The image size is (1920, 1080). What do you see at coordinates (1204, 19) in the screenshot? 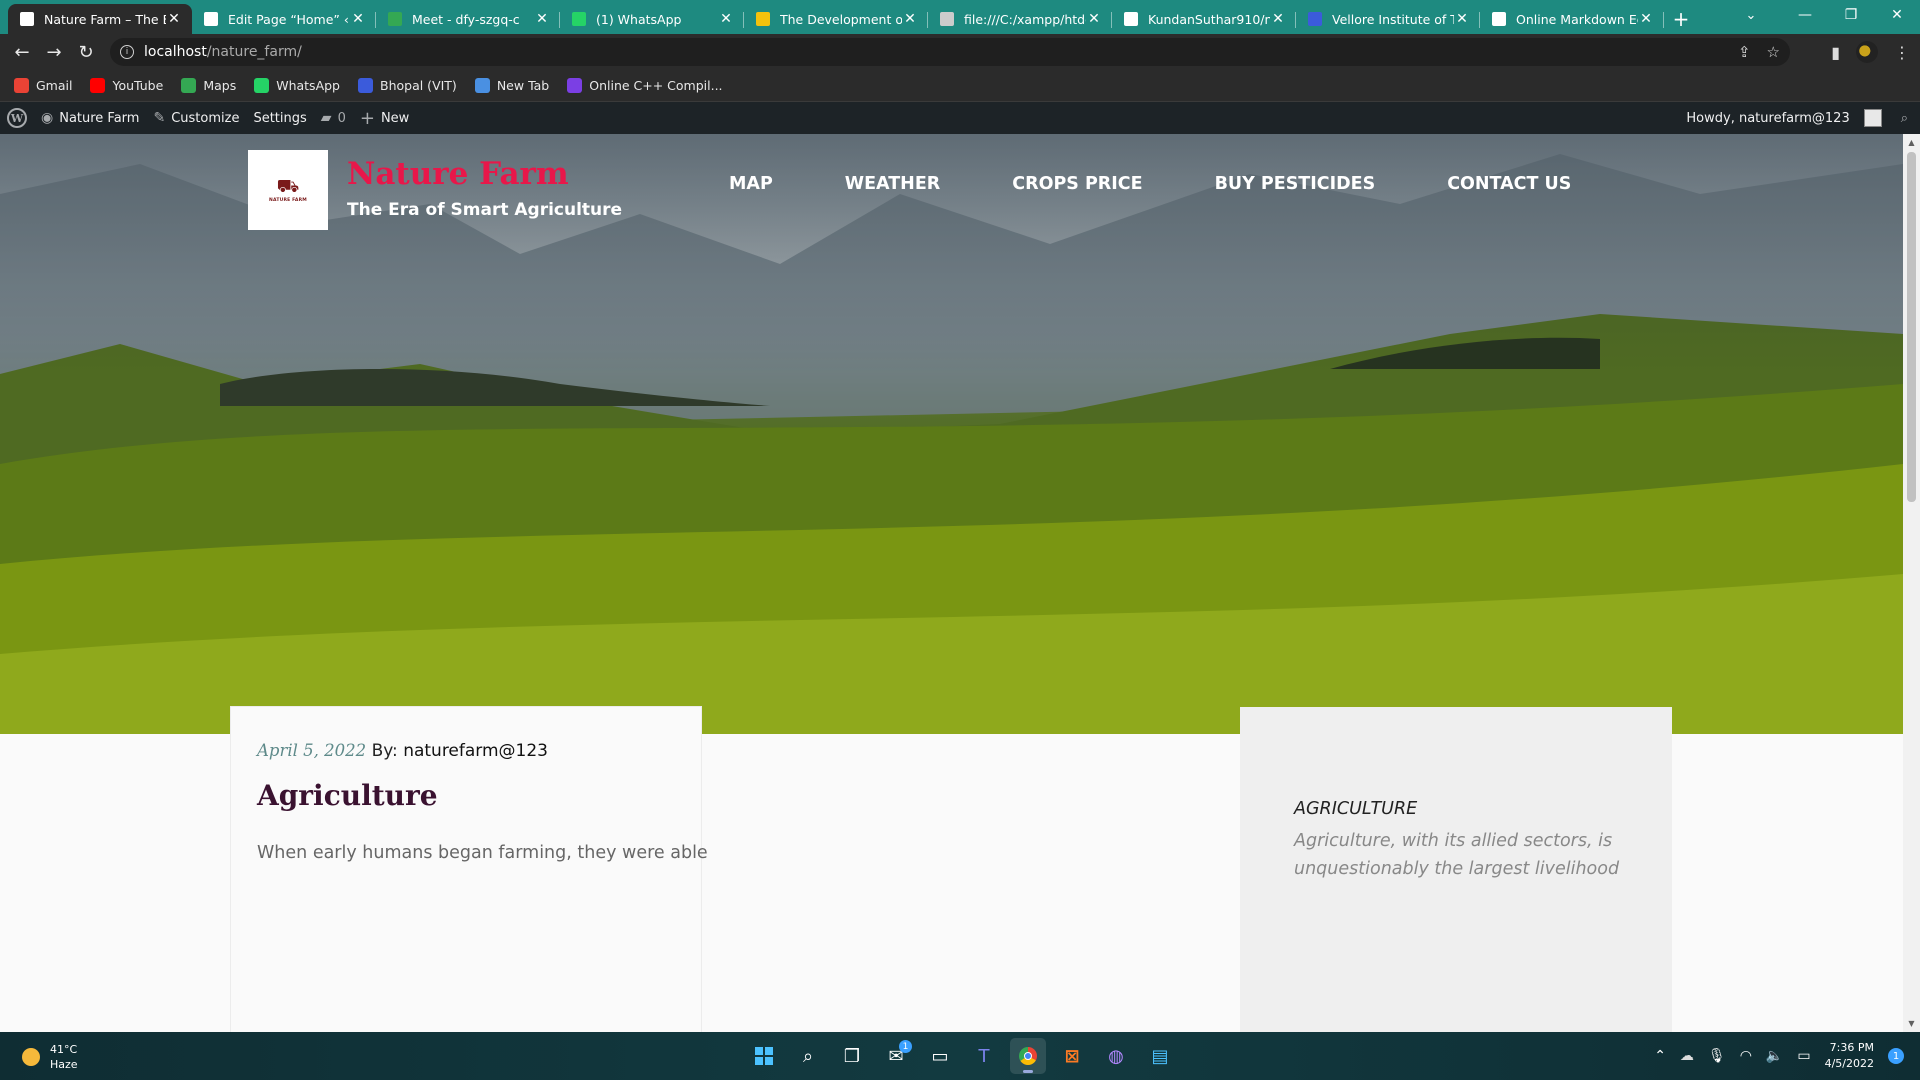
I see `browser-tab: KundanSuthar910/nat✕` at bounding box center [1204, 19].